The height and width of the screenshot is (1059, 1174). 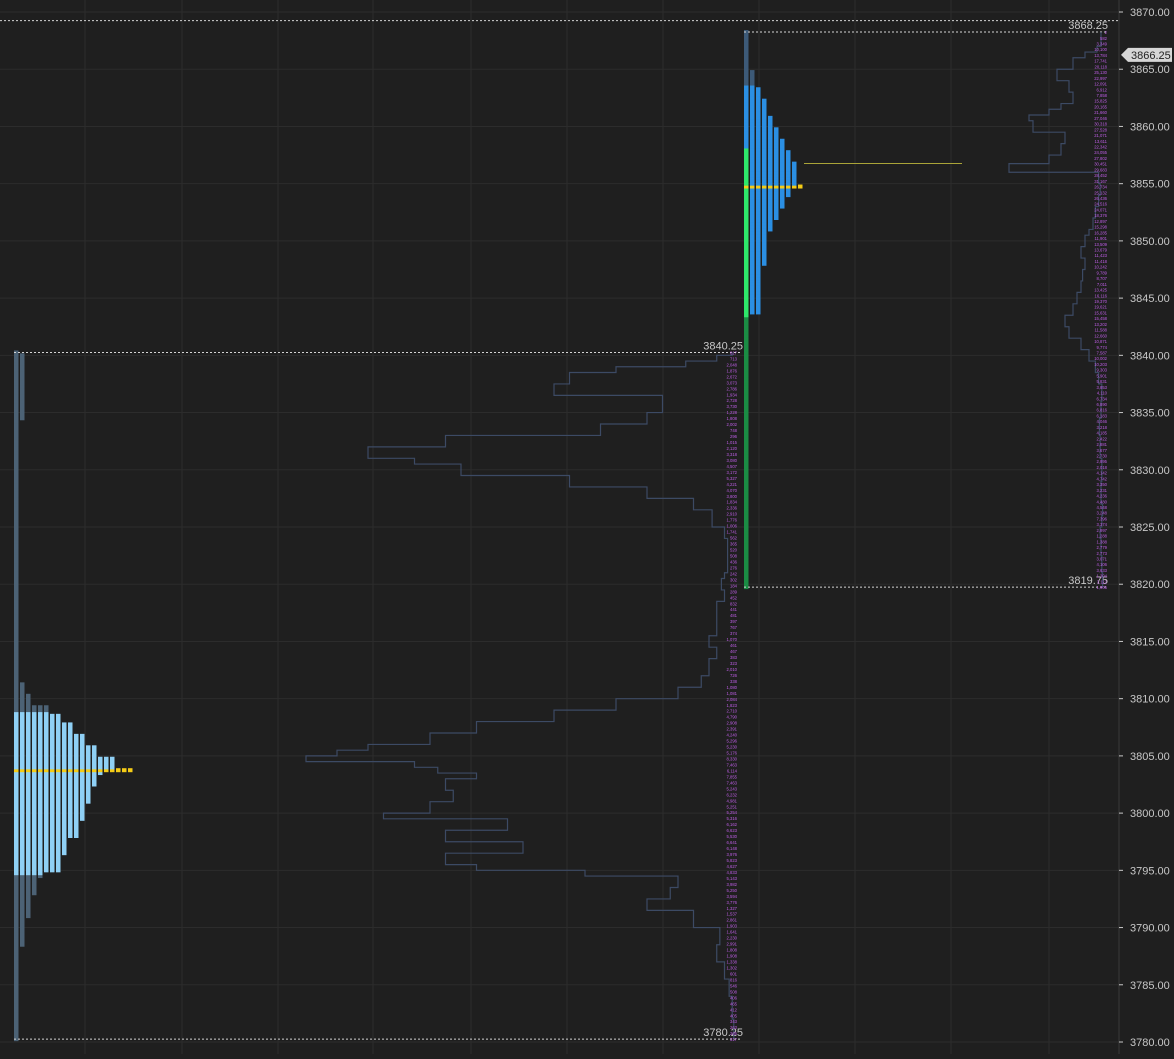 What do you see at coordinates (1150, 185) in the screenshot?
I see `price-axis-tick-label: 3855.00` at bounding box center [1150, 185].